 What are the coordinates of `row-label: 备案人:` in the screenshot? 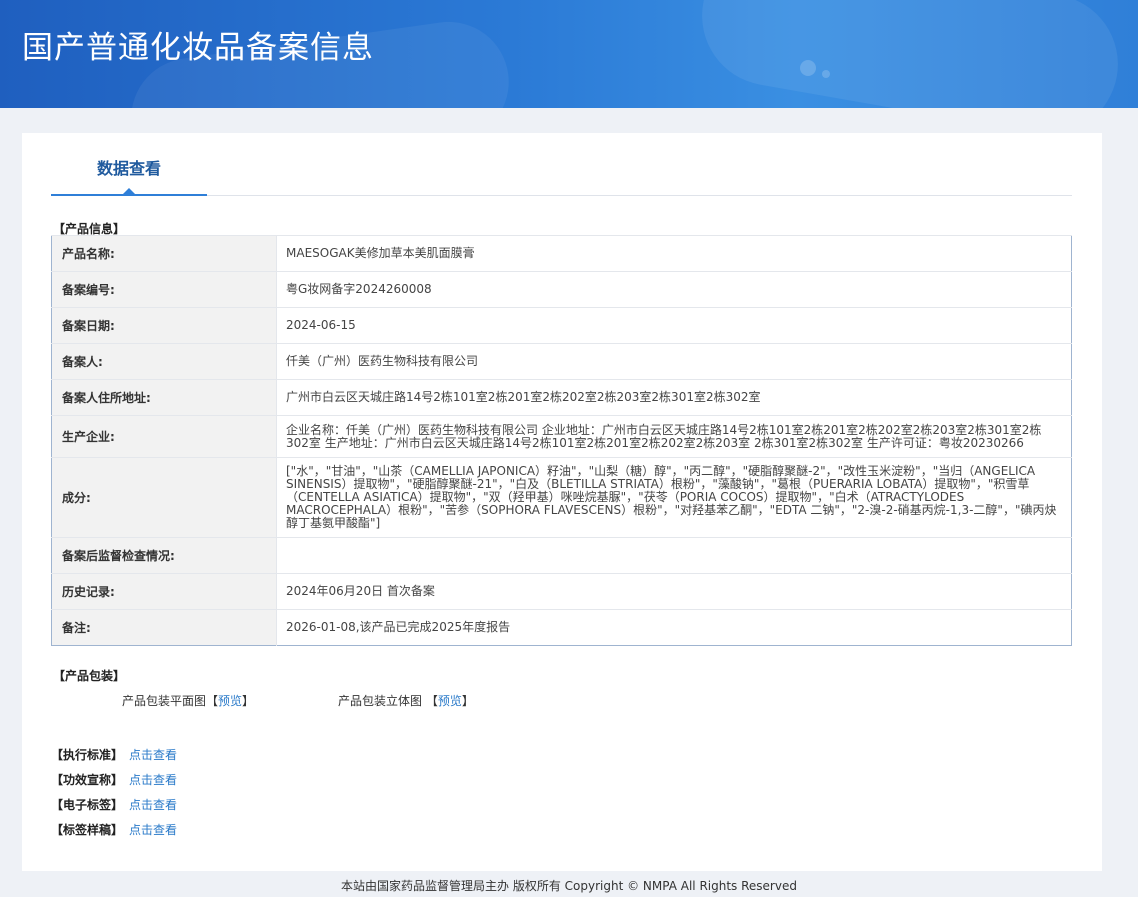 It's located at (164, 361).